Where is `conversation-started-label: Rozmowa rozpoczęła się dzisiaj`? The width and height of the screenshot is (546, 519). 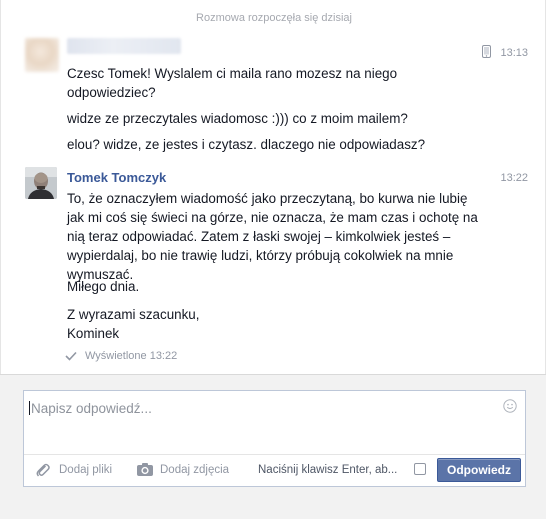 conversation-started-label: Rozmowa rozpoczęła się dzisiaj is located at coordinates (274, 18).